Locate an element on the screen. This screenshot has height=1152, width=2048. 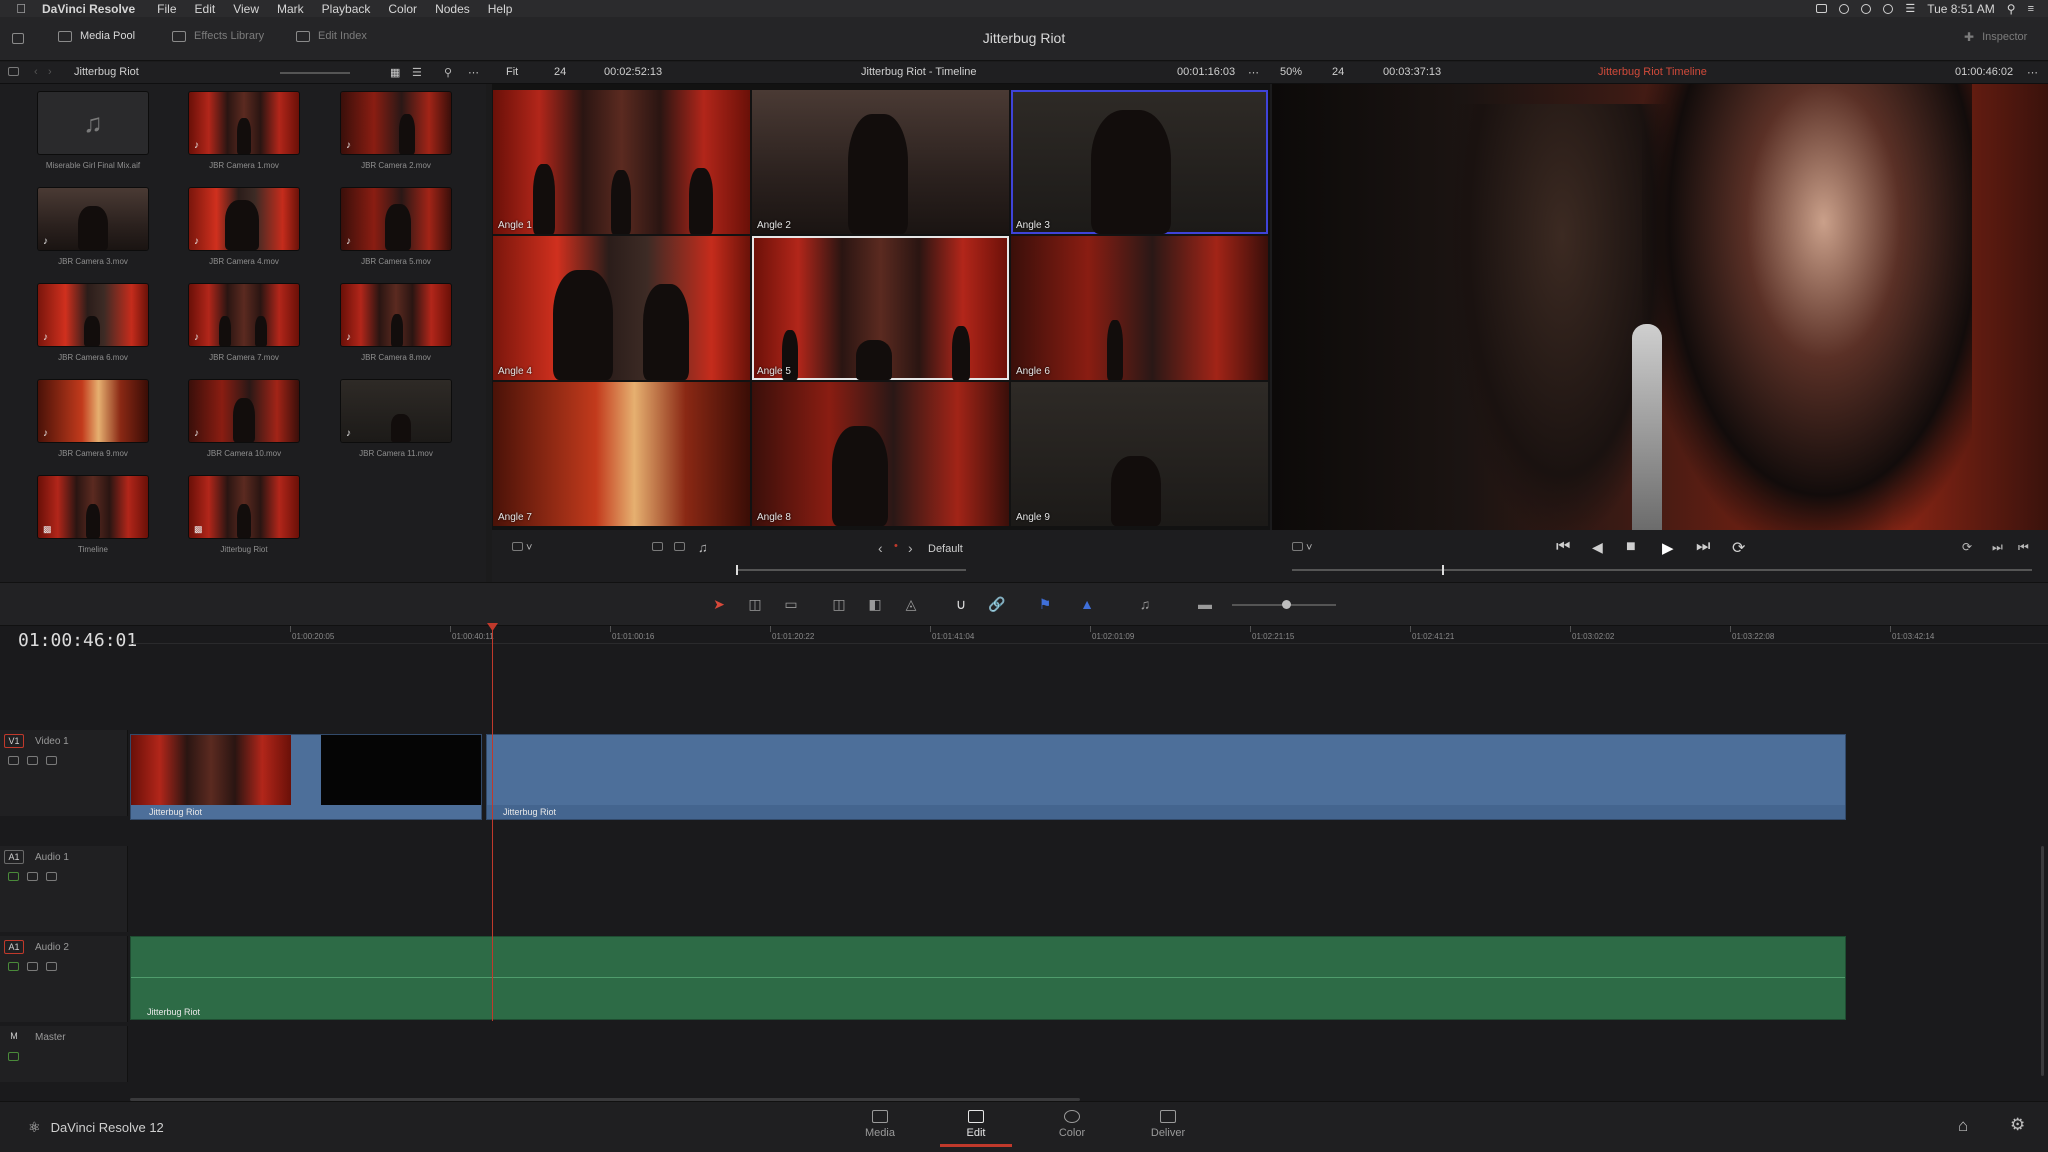
angle-3-thumbnail: Angle 3 is located at coordinates (1139, 162).